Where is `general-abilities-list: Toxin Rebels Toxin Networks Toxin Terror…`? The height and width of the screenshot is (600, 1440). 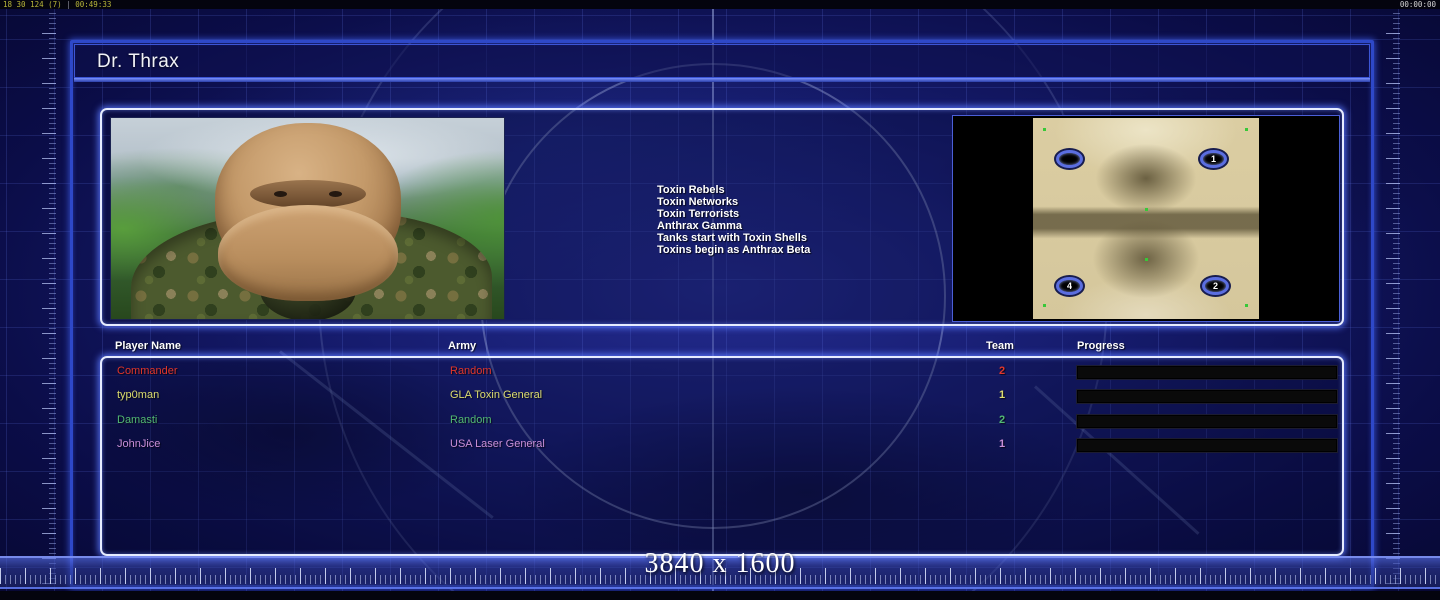 general-abilities-list: Toxin Rebels Toxin Networks Toxin Terror… is located at coordinates (733, 220).